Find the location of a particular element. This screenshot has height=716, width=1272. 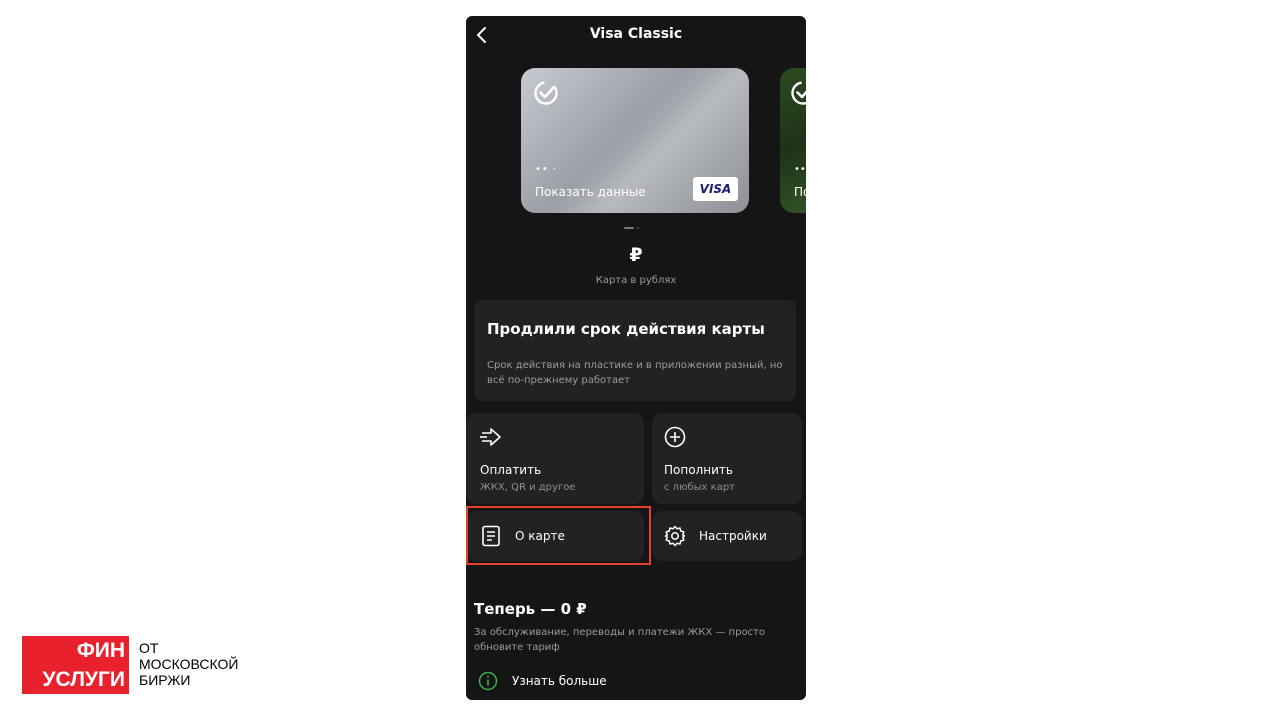

top-bar: Visa Classic is located at coordinates (636, 35).